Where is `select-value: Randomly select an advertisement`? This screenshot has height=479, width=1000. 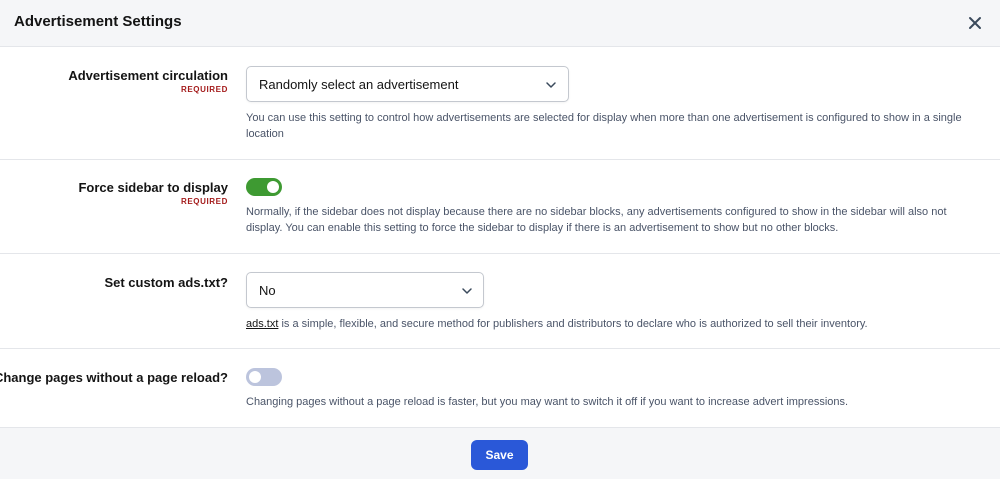
select-value: Randomly select an advertisement is located at coordinates (359, 84).